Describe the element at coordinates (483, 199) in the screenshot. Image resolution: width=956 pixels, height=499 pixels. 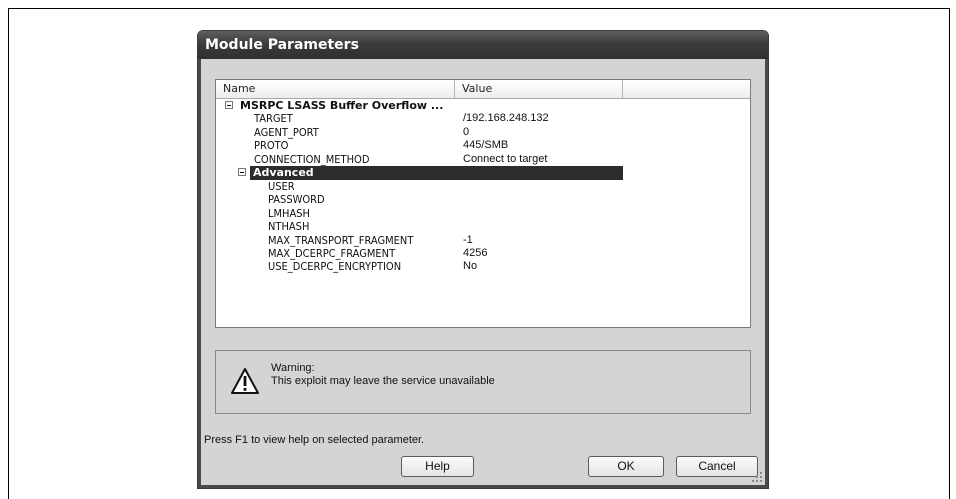
I see `param-row-password: PASSWORD` at that location.